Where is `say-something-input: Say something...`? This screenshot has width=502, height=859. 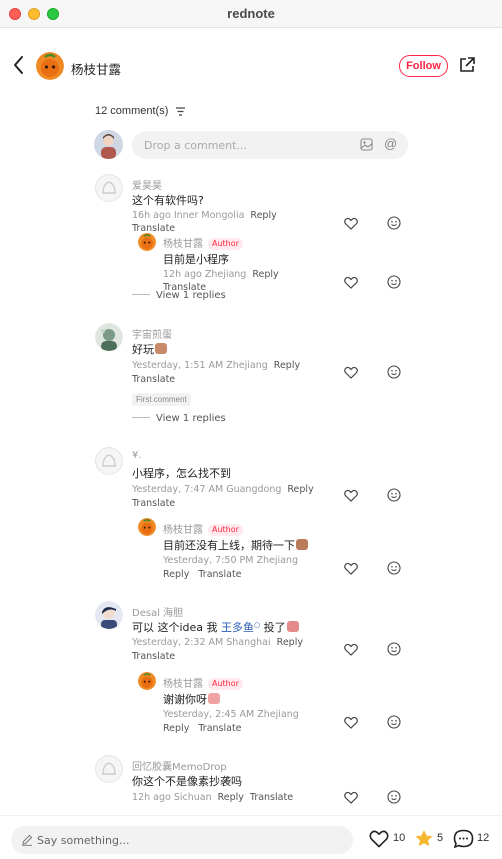
say-something-input: Say something... is located at coordinates (182, 840).